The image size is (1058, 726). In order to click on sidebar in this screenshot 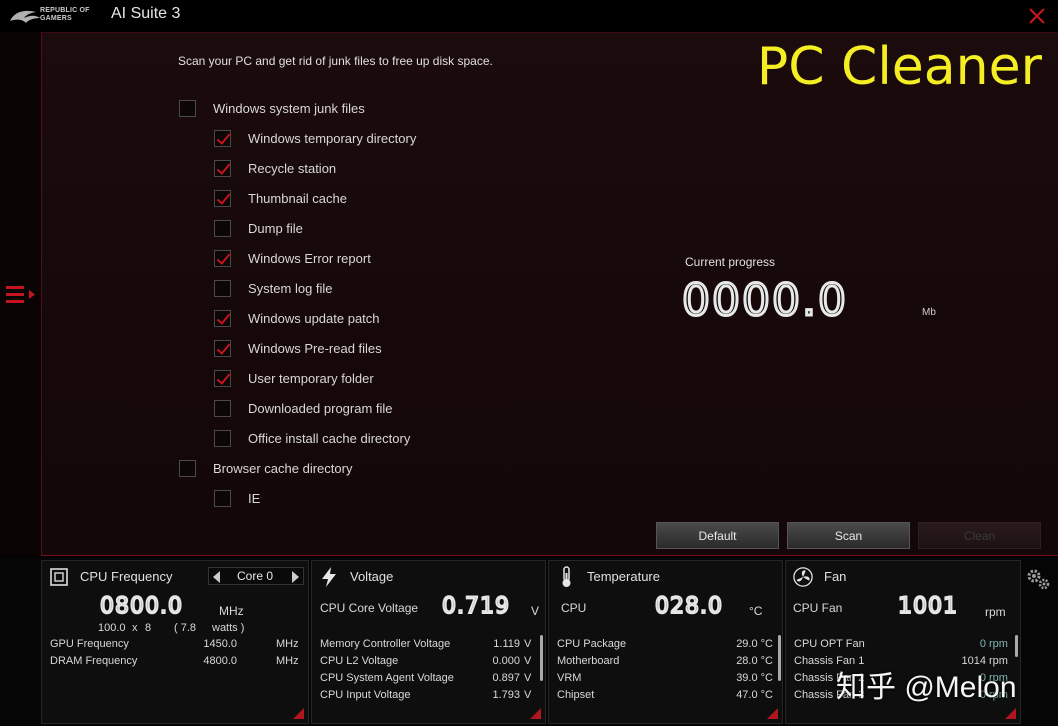, I will do `click(21, 294)`.